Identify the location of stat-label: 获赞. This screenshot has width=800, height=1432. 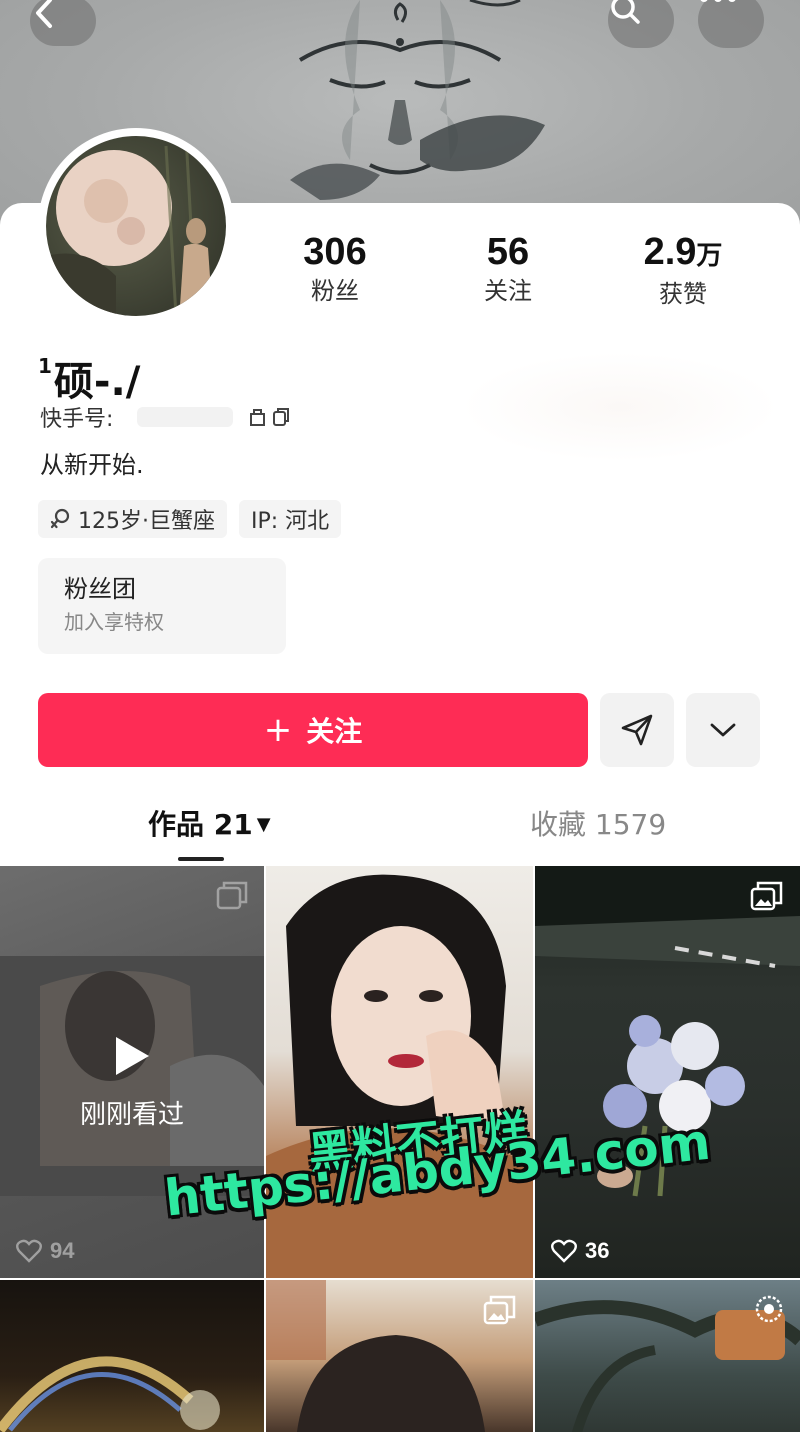
(683, 294).